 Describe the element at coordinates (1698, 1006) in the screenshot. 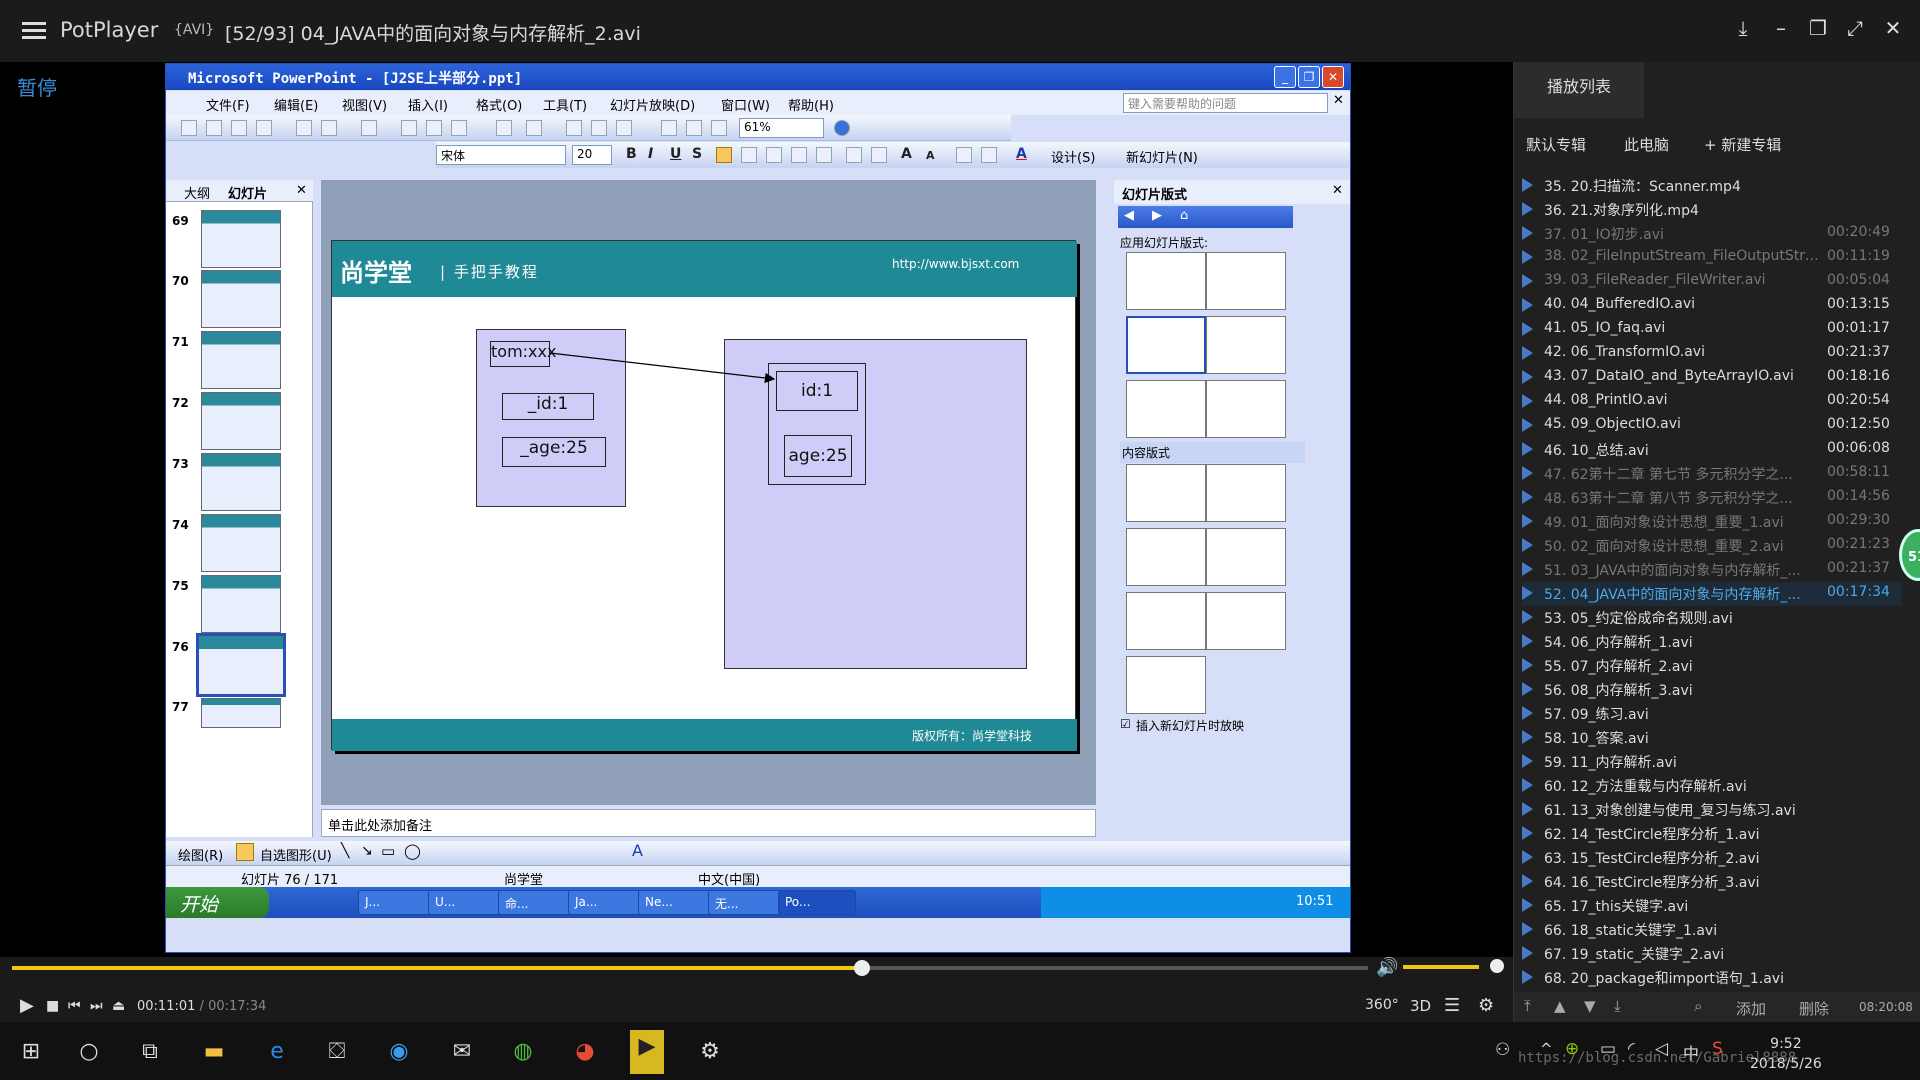

I see `search-icon: ⌕` at that location.